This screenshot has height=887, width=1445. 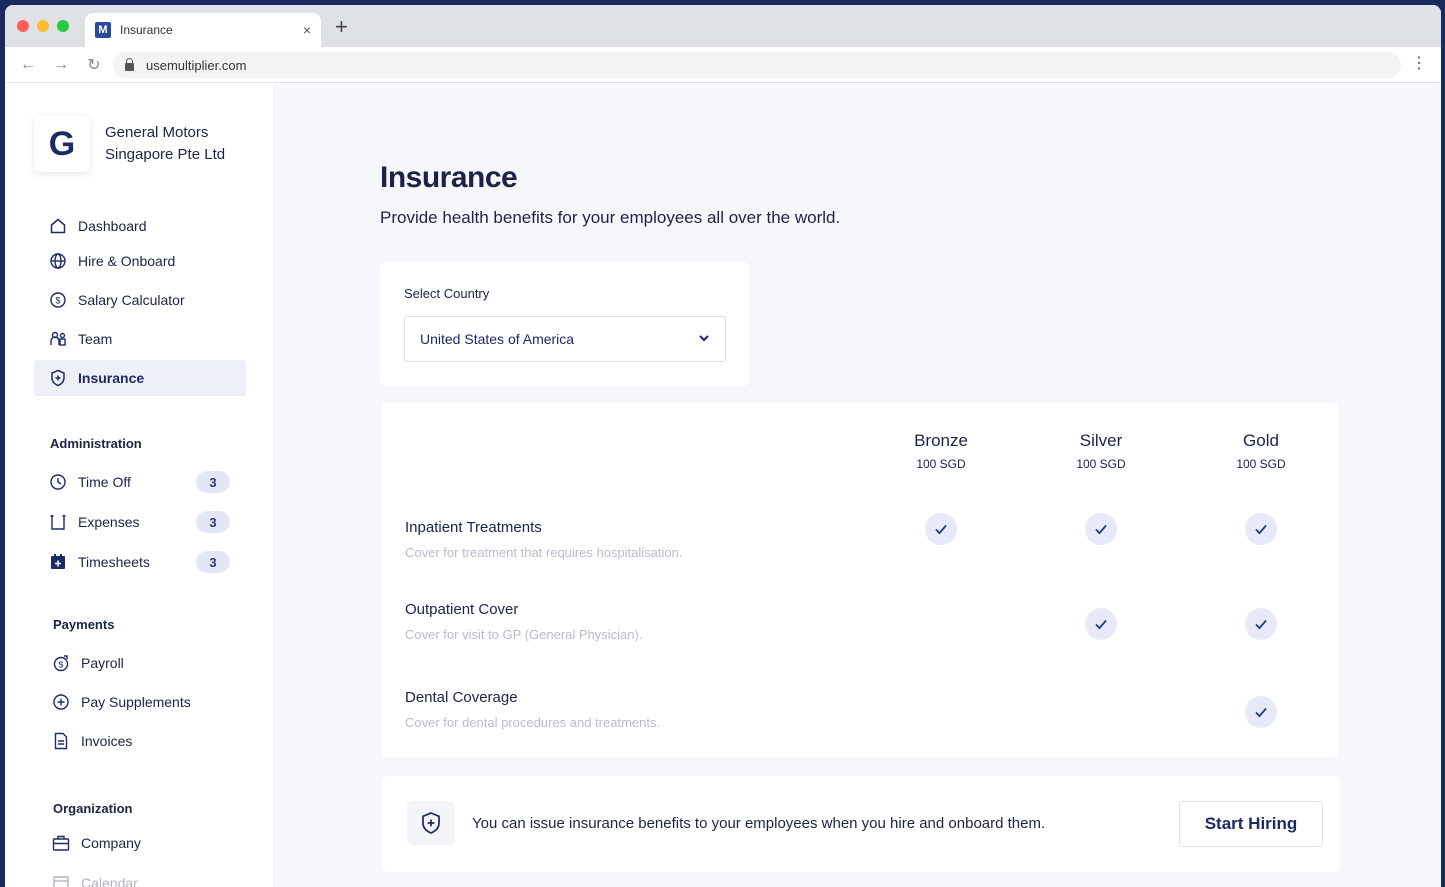 What do you see at coordinates (111, 378) in the screenshot?
I see `sidebar-item-label: Insurance` at bounding box center [111, 378].